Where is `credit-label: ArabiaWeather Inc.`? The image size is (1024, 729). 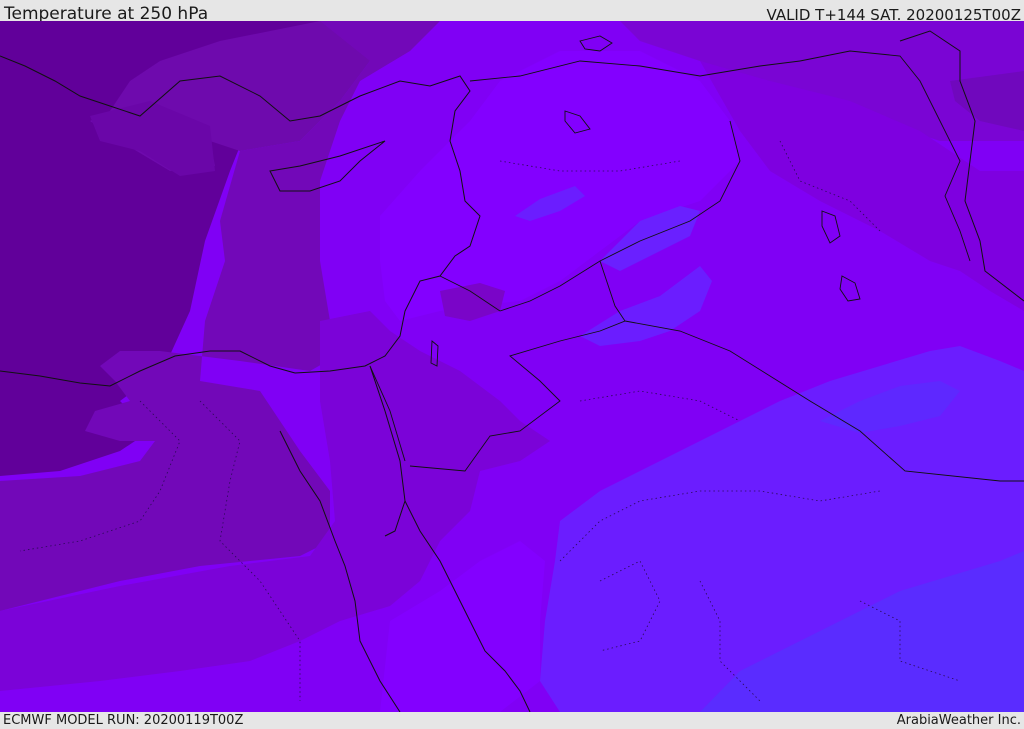 credit-label: ArabiaWeather Inc. is located at coordinates (958, 720).